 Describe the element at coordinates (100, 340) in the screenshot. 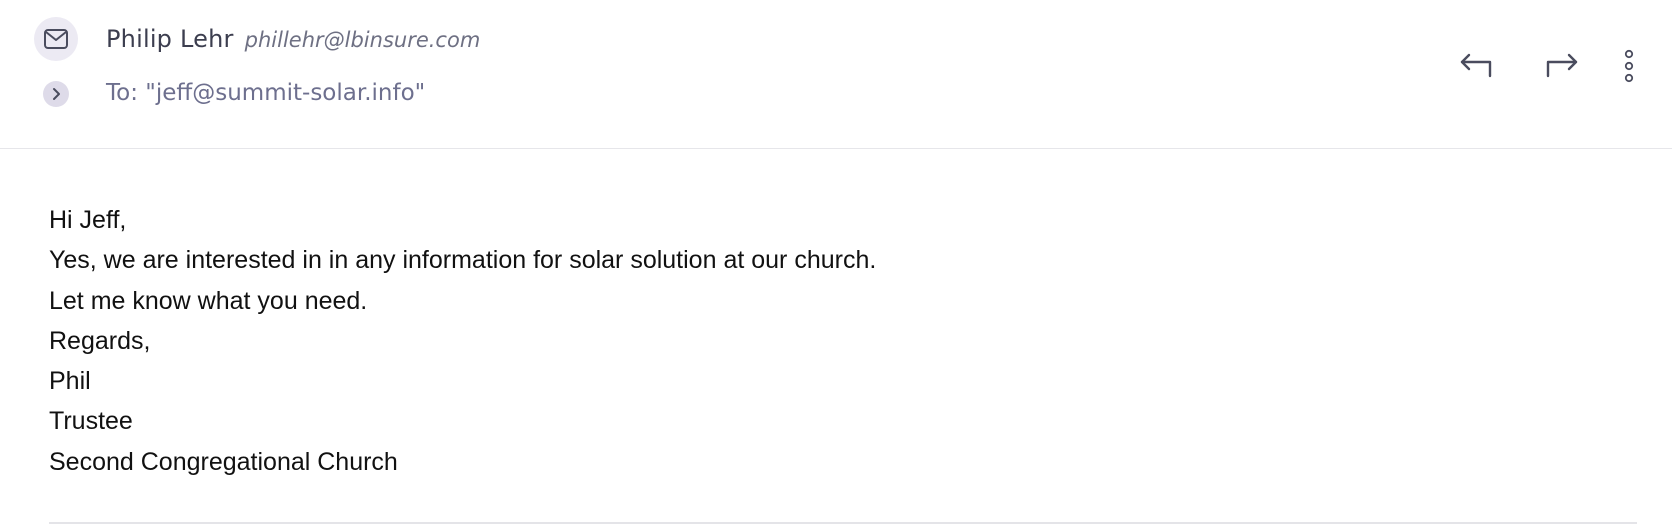

I see `body-line-closing: Regards,` at that location.